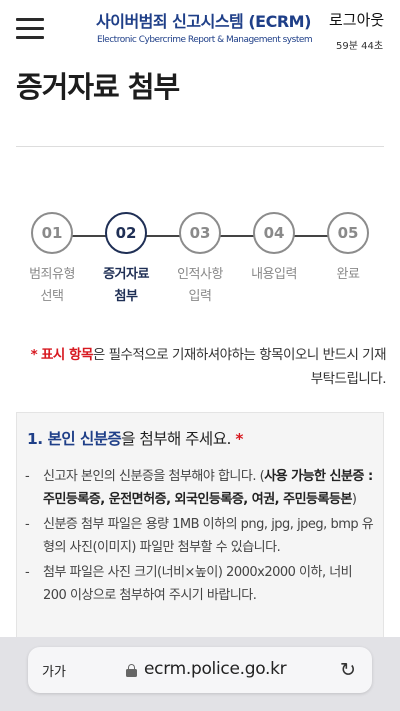 This screenshot has width=400, height=711. Describe the element at coordinates (98, 87) in the screenshot. I see `page-title: 증거자료 첨부` at that location.